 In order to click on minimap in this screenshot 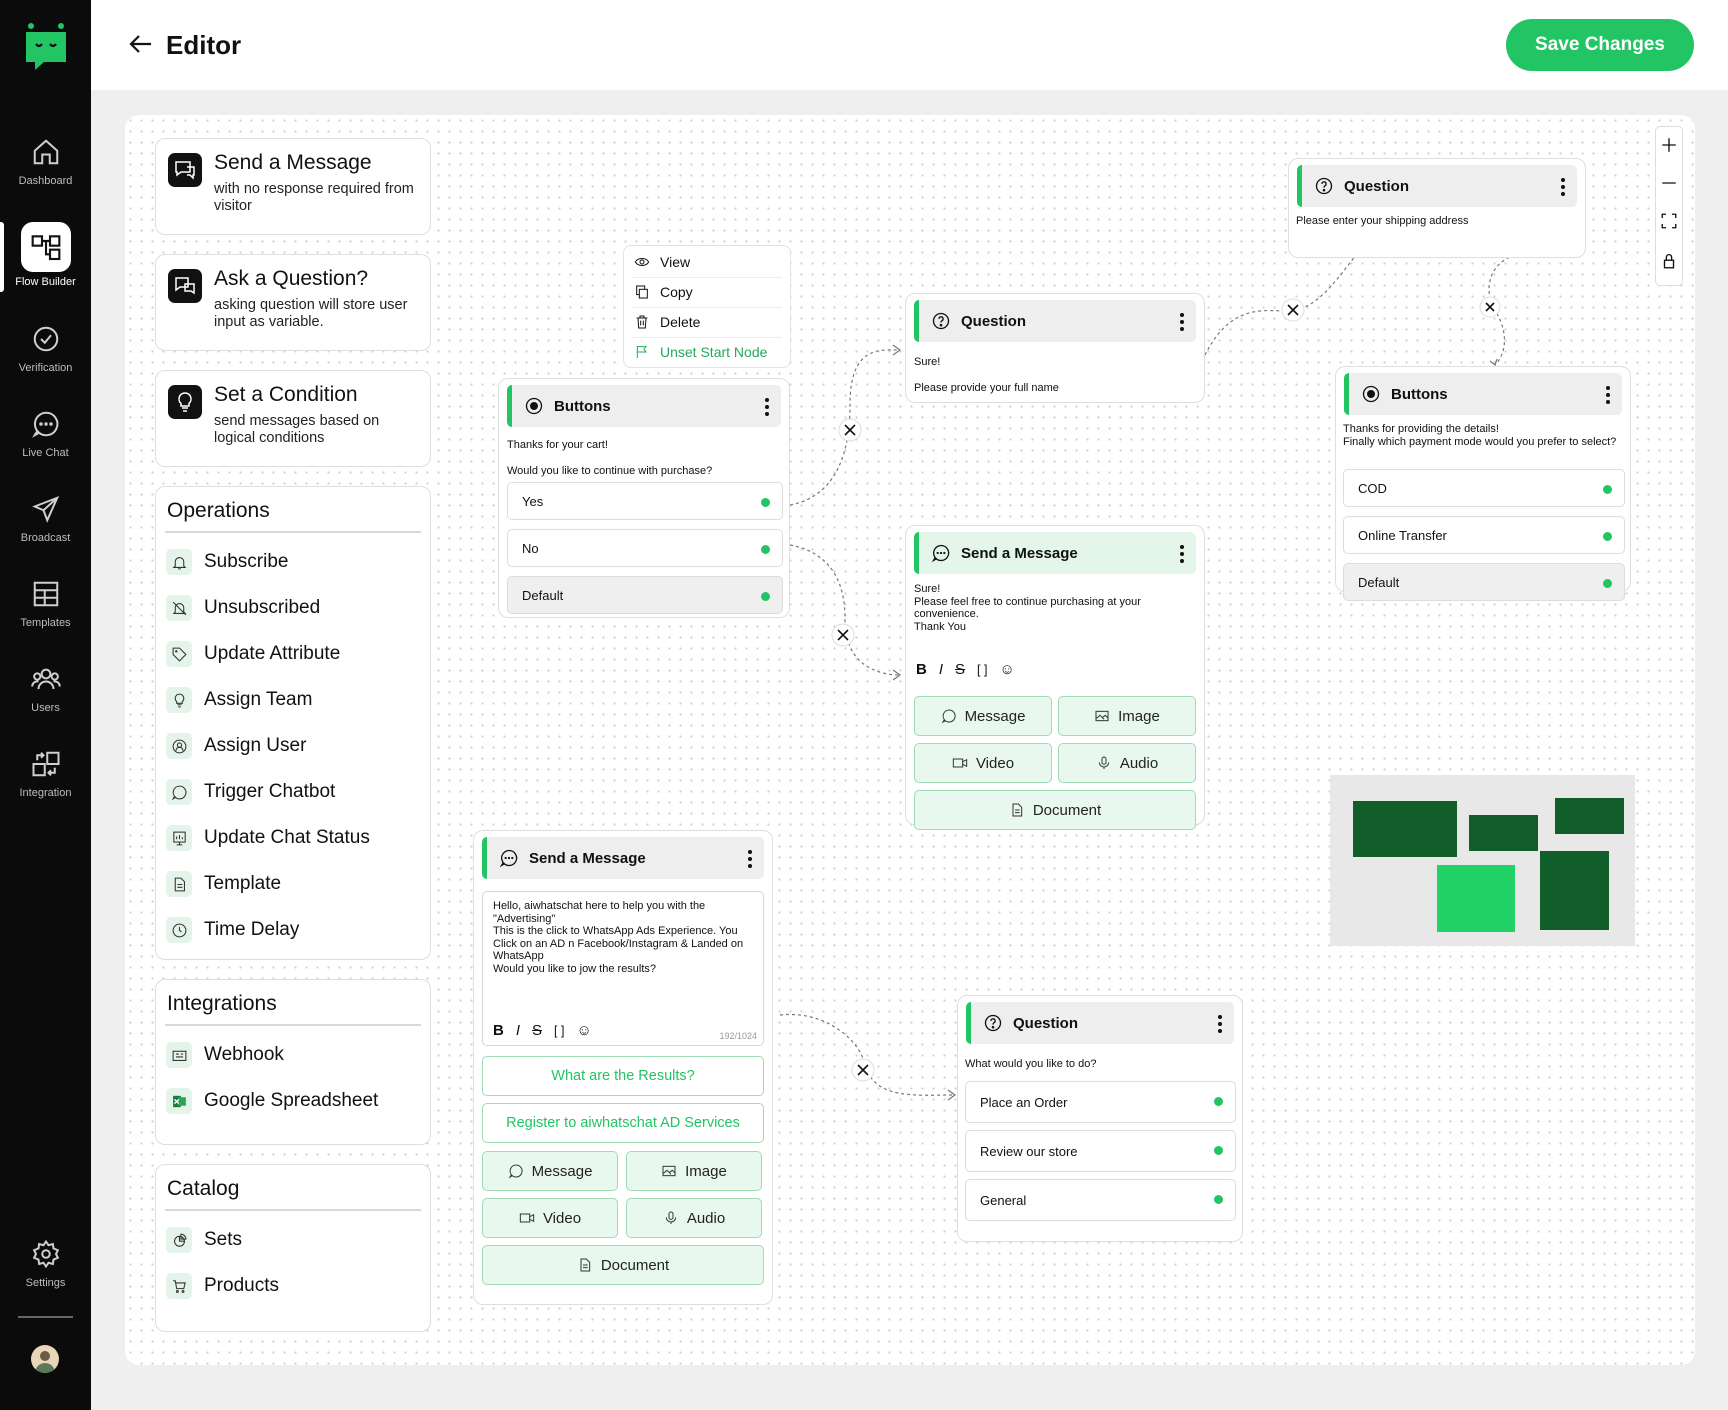, I will do `click(1482, 860)`.